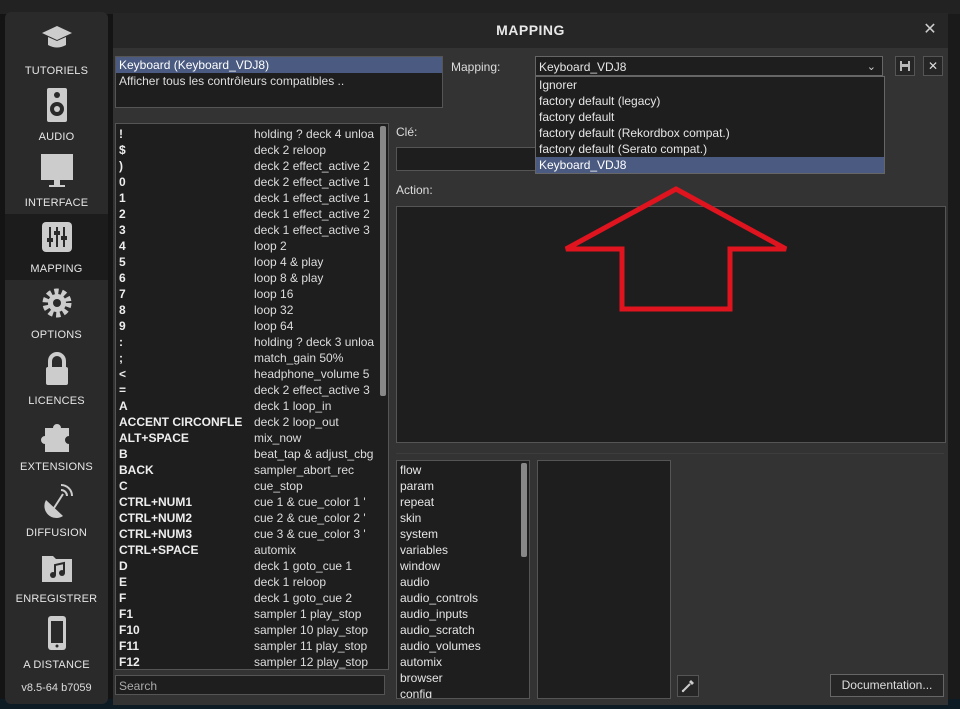 The width and height of the screenshot is (960, 709). What do you see at coordinates (247, 294) in the screenshot?
I see `key-mapping-row: 7 loop 16` at bounding box center [247, 294].